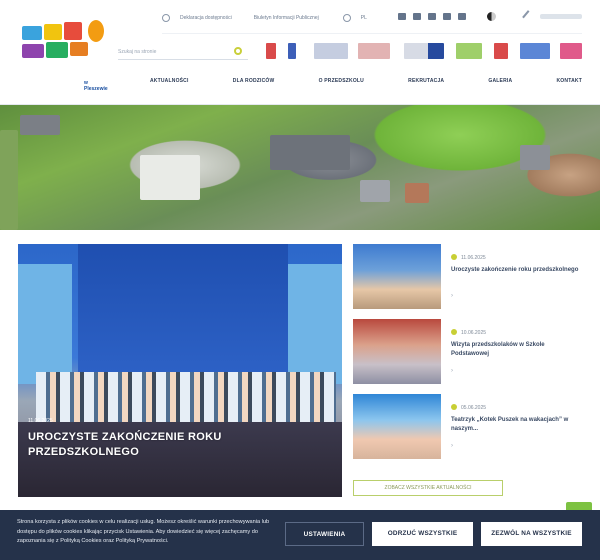 The image size is (600, 560). I want to click on partner-logos, so click(422, 52).